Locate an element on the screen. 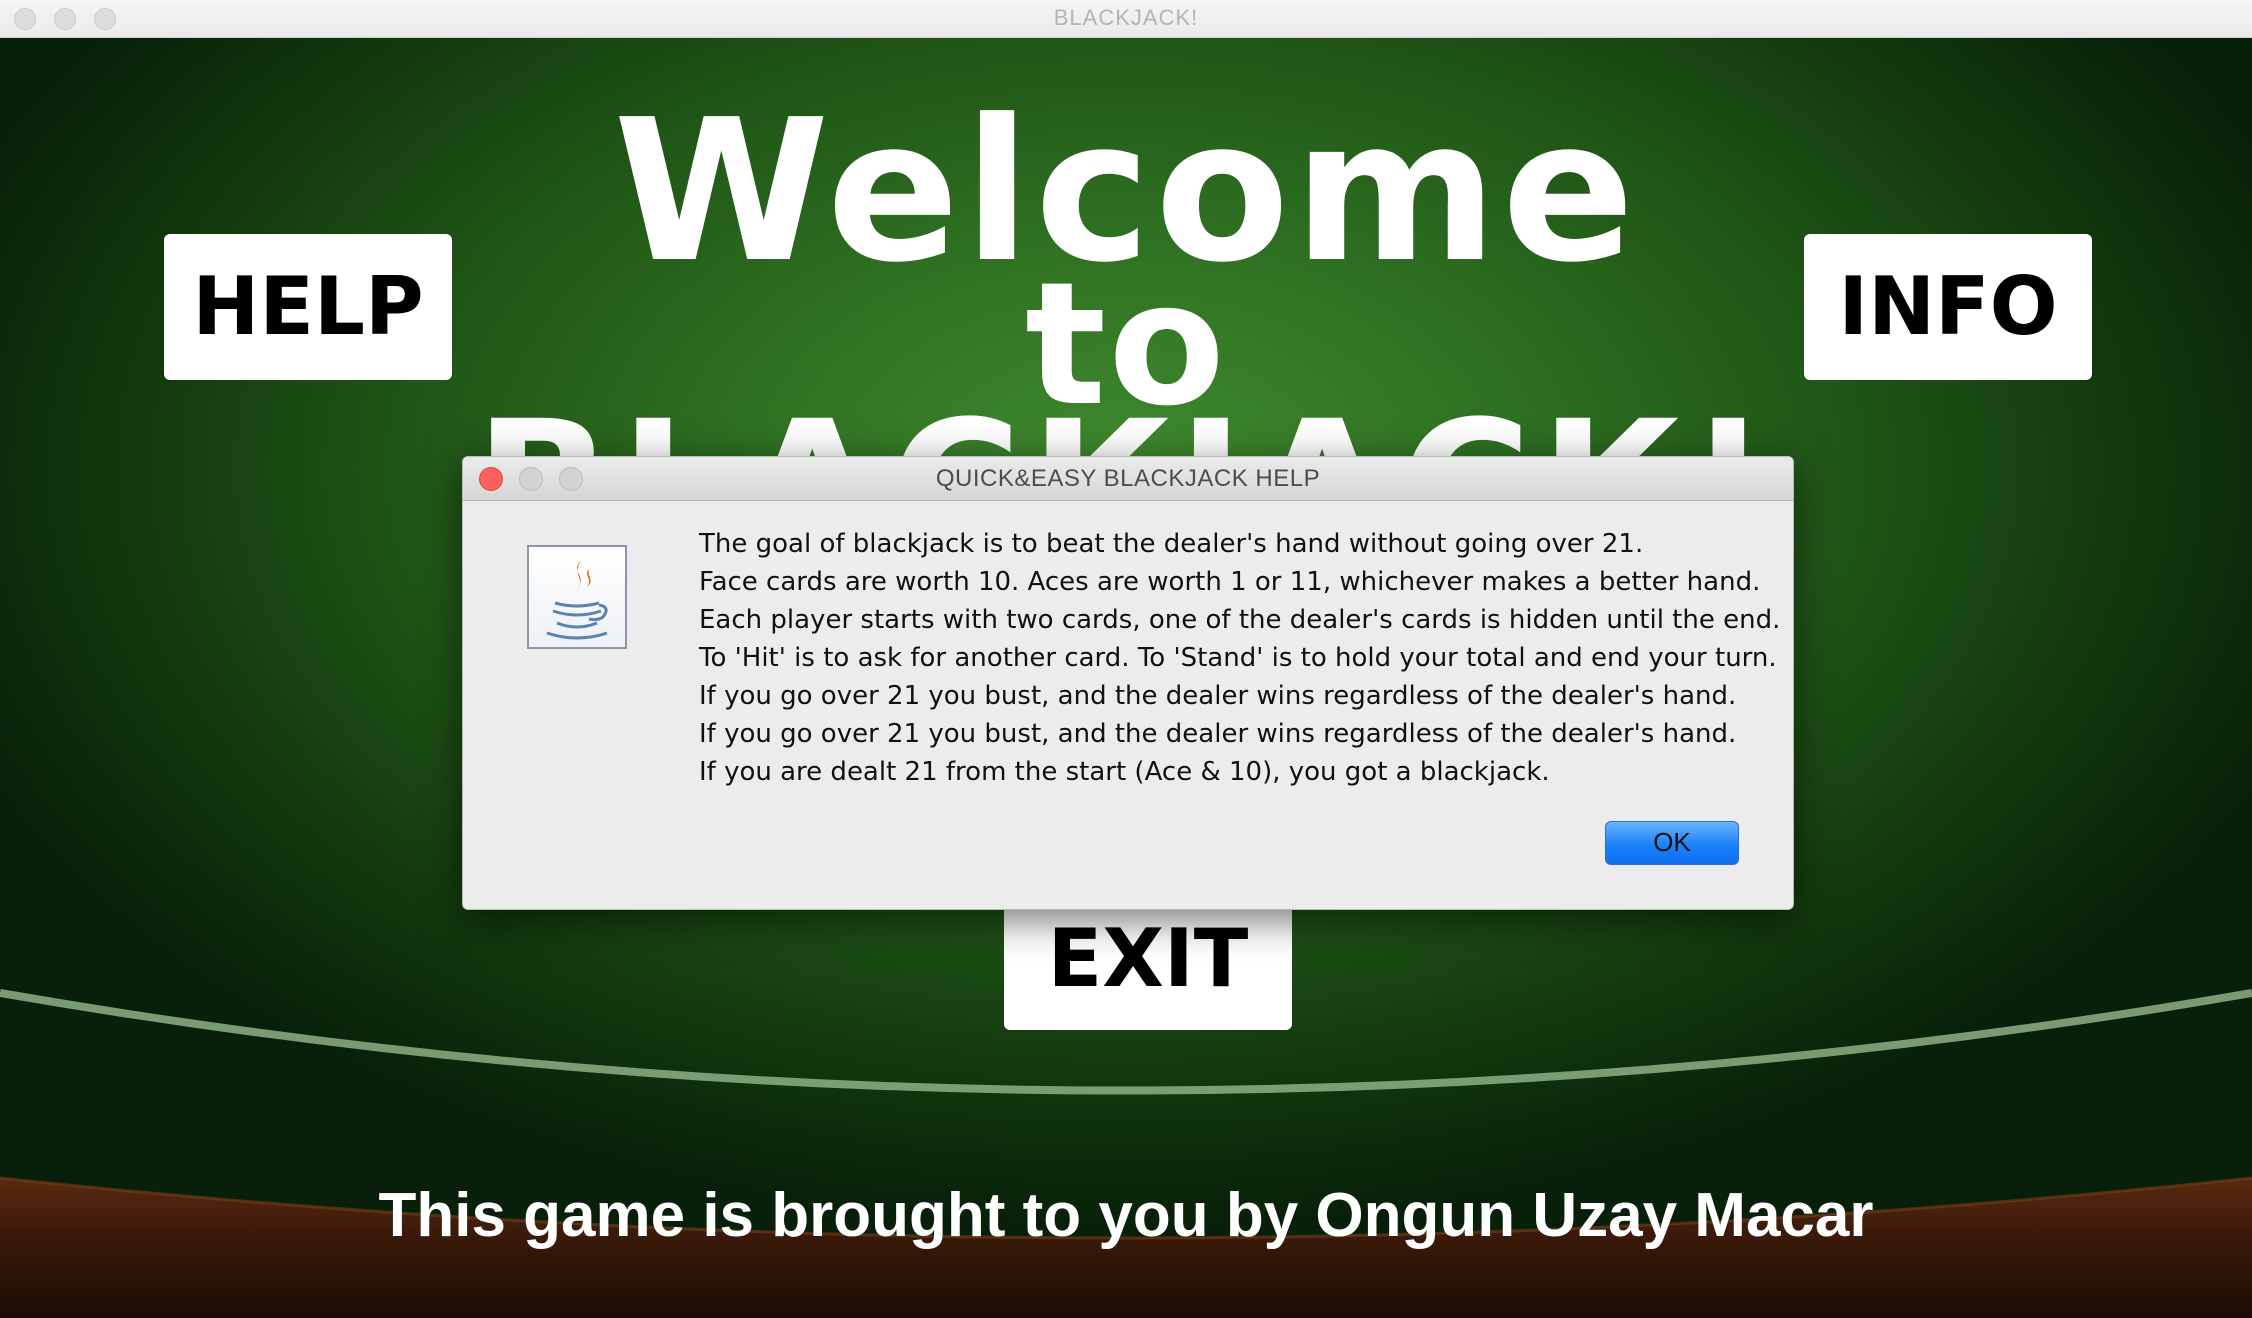 This screenshot has width=2252, height=1318. help-button: HELP is located at coordinates (308, 307).